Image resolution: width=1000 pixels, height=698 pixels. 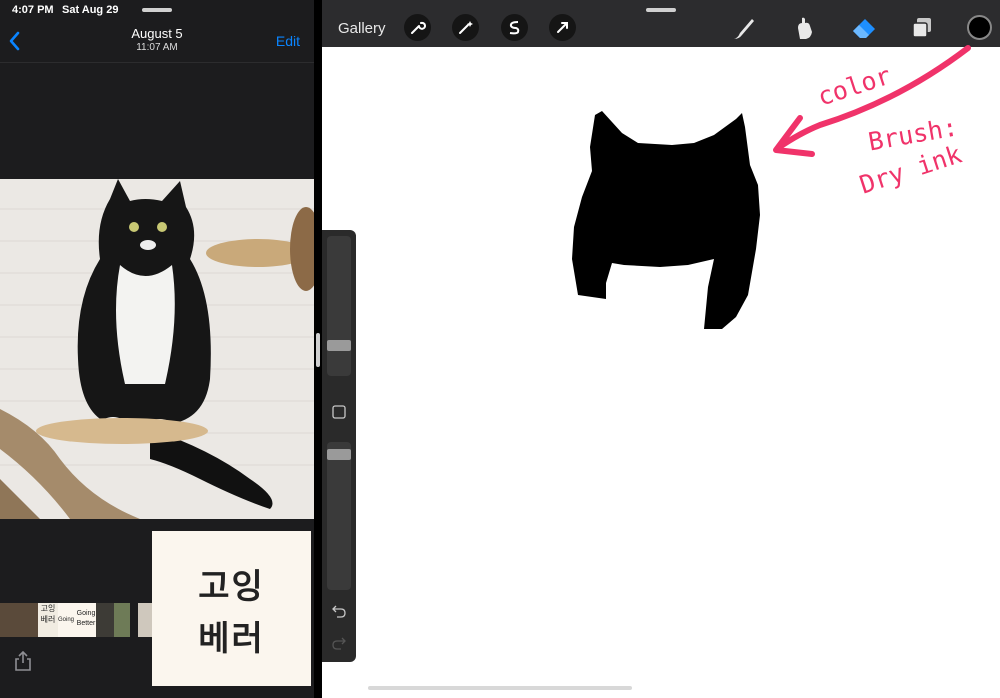 I want to click on thumbnail-line-1: 고잉, so click(x=231, y=587).